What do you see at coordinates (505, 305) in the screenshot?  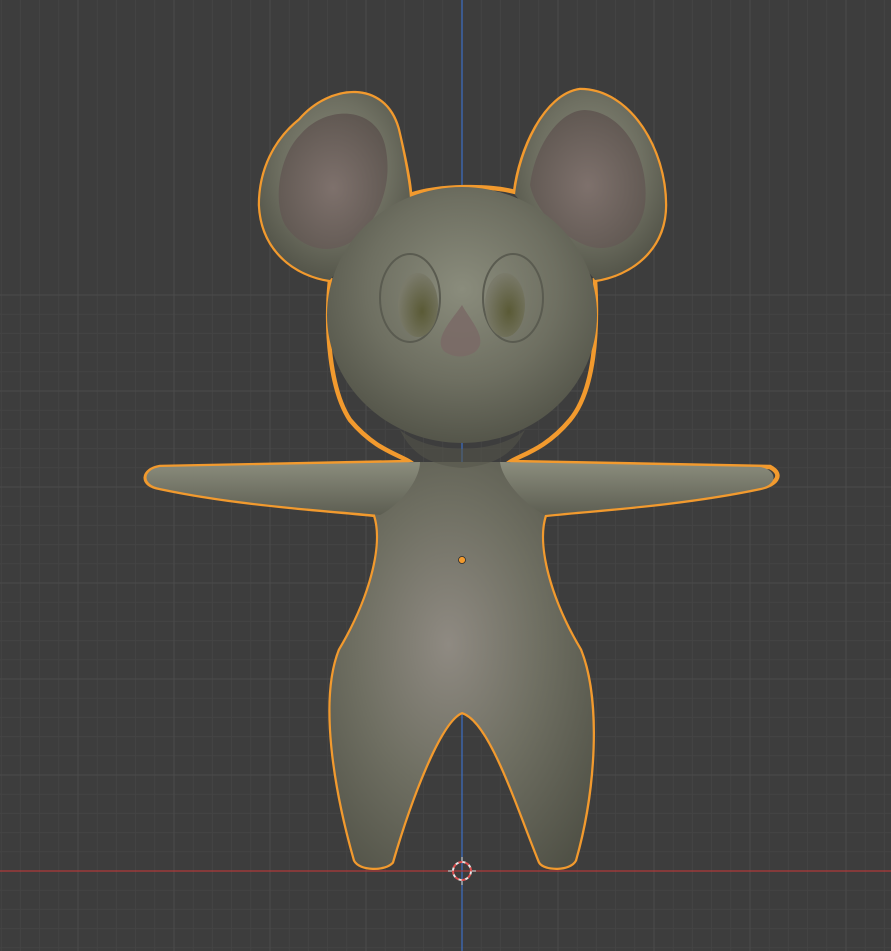 I see `right-eye` at bounding box center [505, 305].